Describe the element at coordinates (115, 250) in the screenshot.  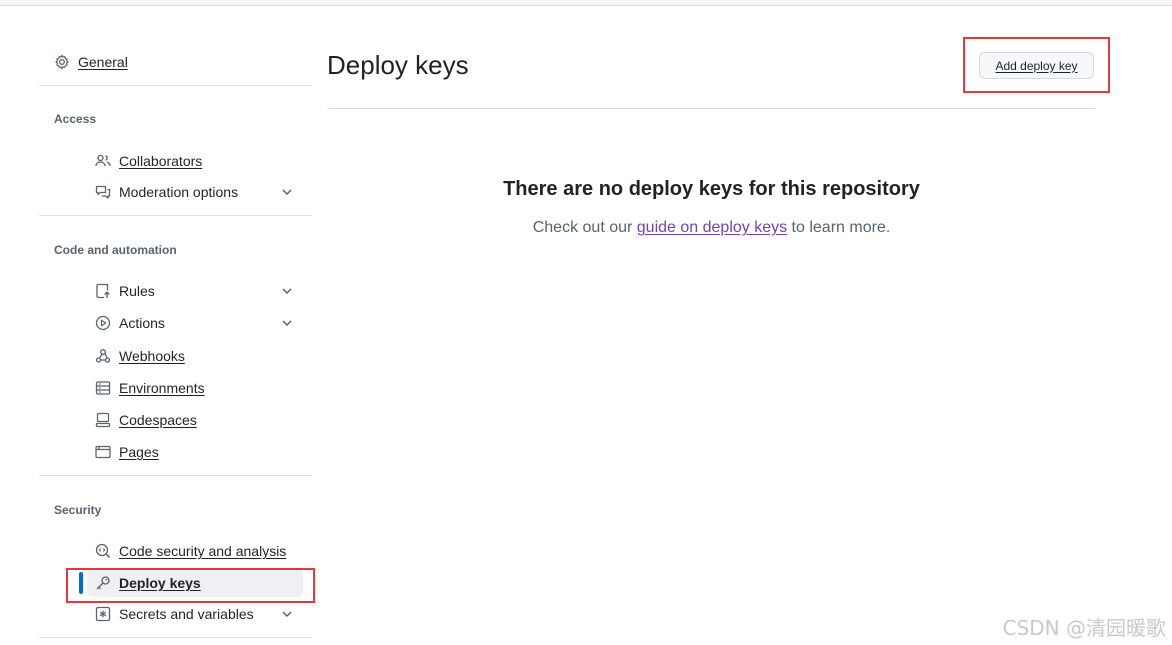
I see `section-title-code-automation: Code and automation` at that location.